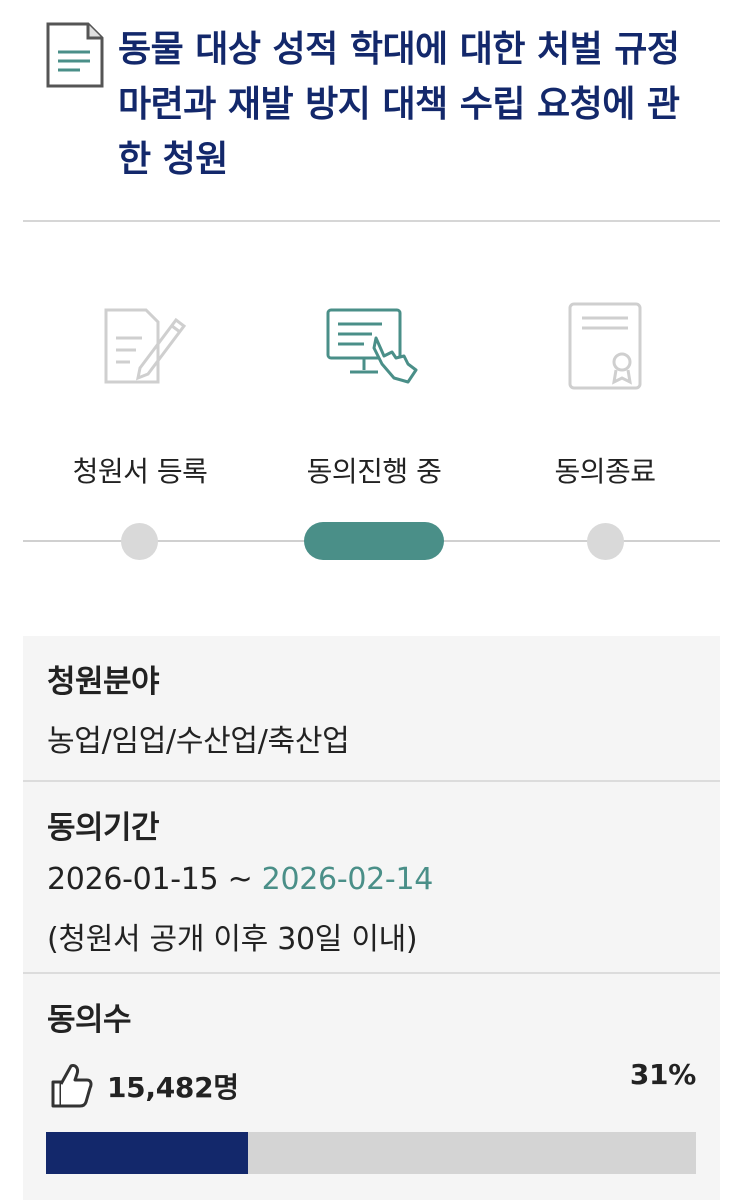 This screenshot has height=1200, width=743. What do you see at coordinates (347, 879) in the screenshot?
I see `period-end: 2026-02-14` at bounding box center [347, 879].